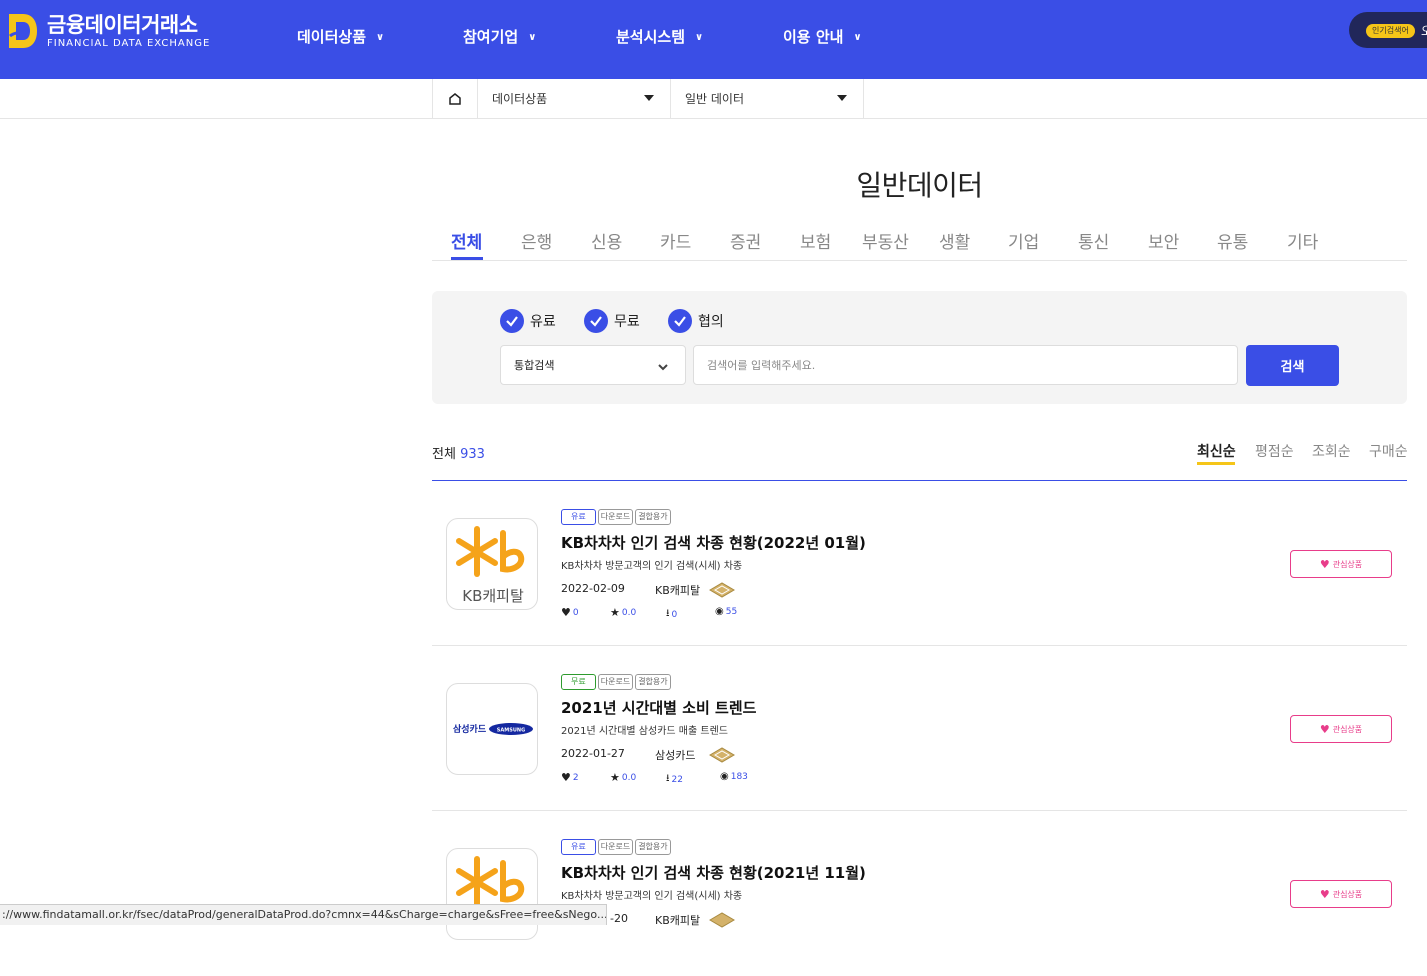 The width and height of the screenshot is (1427, 976). What do you see at coordinates (713, 872) in the screenshot?
I see `product-title: KB차차차 인기 검색 차종 현황(2021년 11월)` at bounding box center [713, 872].